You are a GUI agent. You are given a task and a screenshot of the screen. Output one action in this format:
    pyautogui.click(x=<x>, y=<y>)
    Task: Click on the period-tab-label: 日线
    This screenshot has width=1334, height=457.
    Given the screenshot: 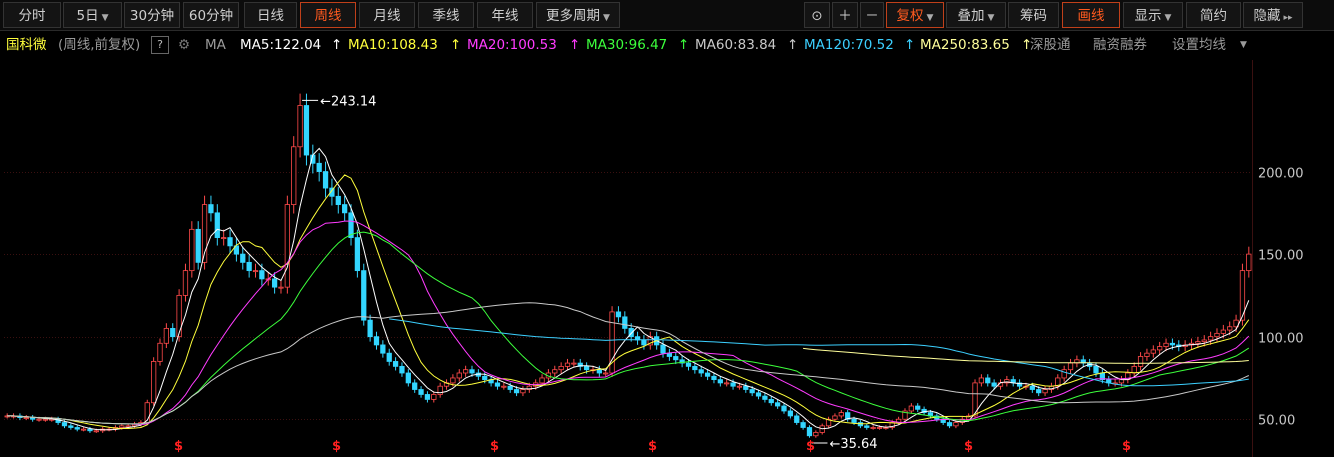 What is the action you would take?
    pyautogui.click(x=270, y=16)
    